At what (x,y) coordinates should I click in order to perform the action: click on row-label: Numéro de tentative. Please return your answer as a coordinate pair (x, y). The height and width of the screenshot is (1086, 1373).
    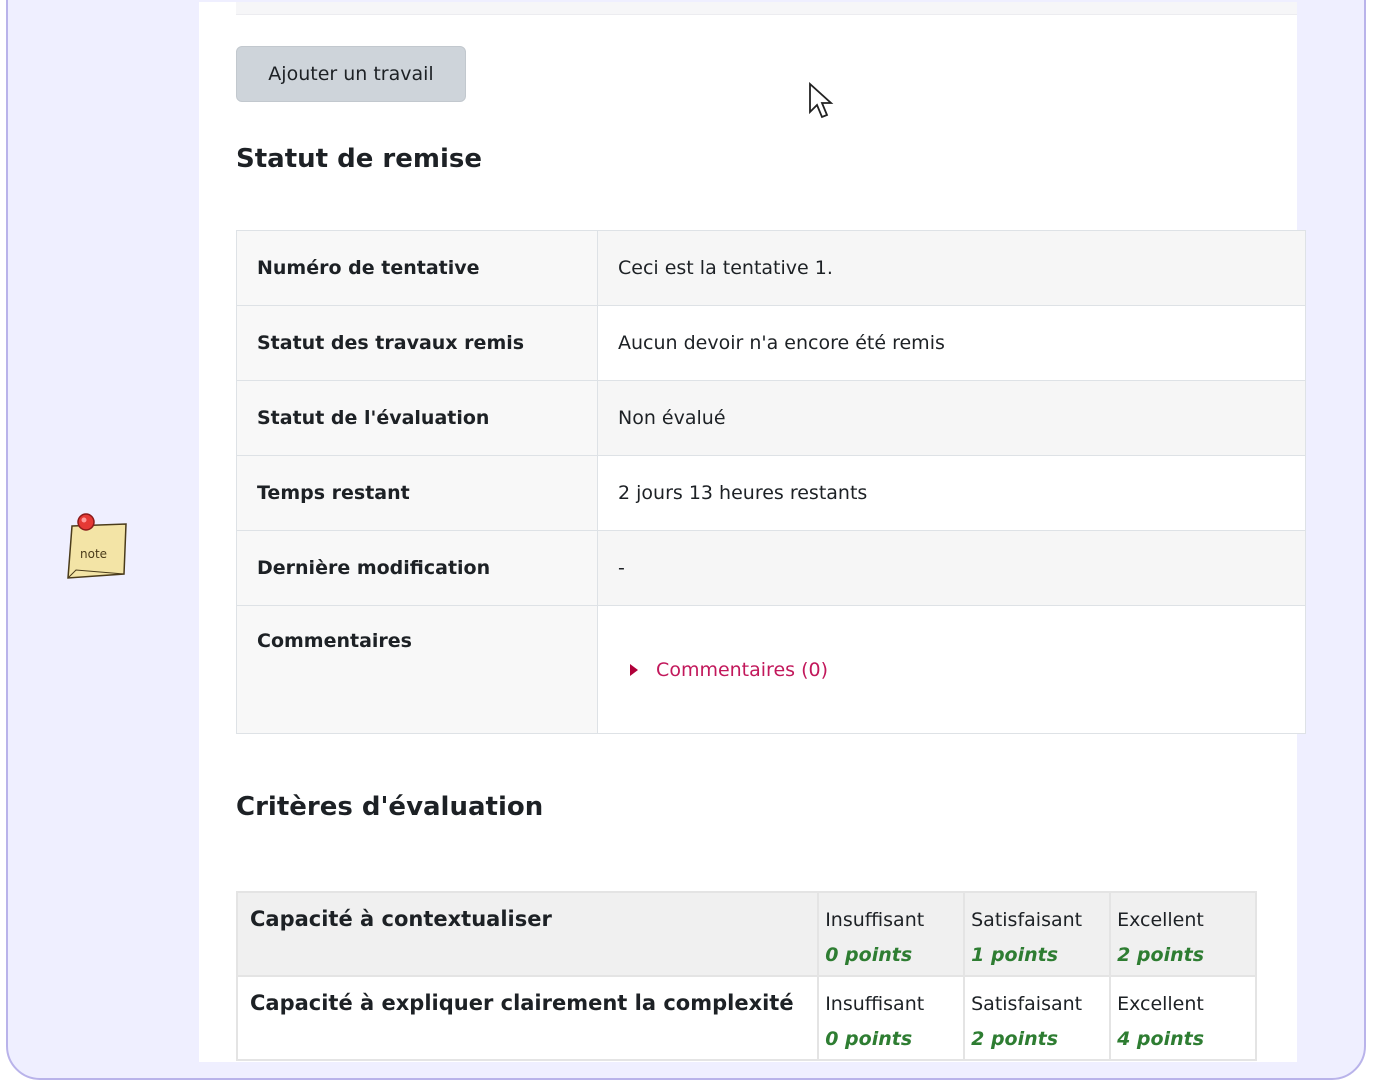
    Looking at the image, I should click on (417, 268).